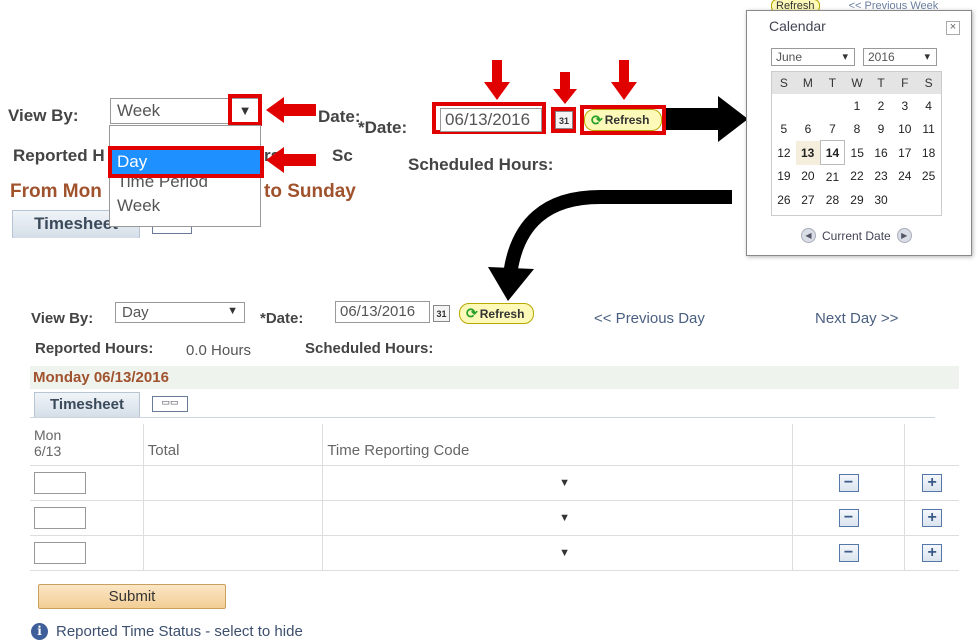 This screenshot has width=977, height=644. Describe the element at coordinates (929, 177) in the screenshot. I see `calendar-day: 25` at that location.